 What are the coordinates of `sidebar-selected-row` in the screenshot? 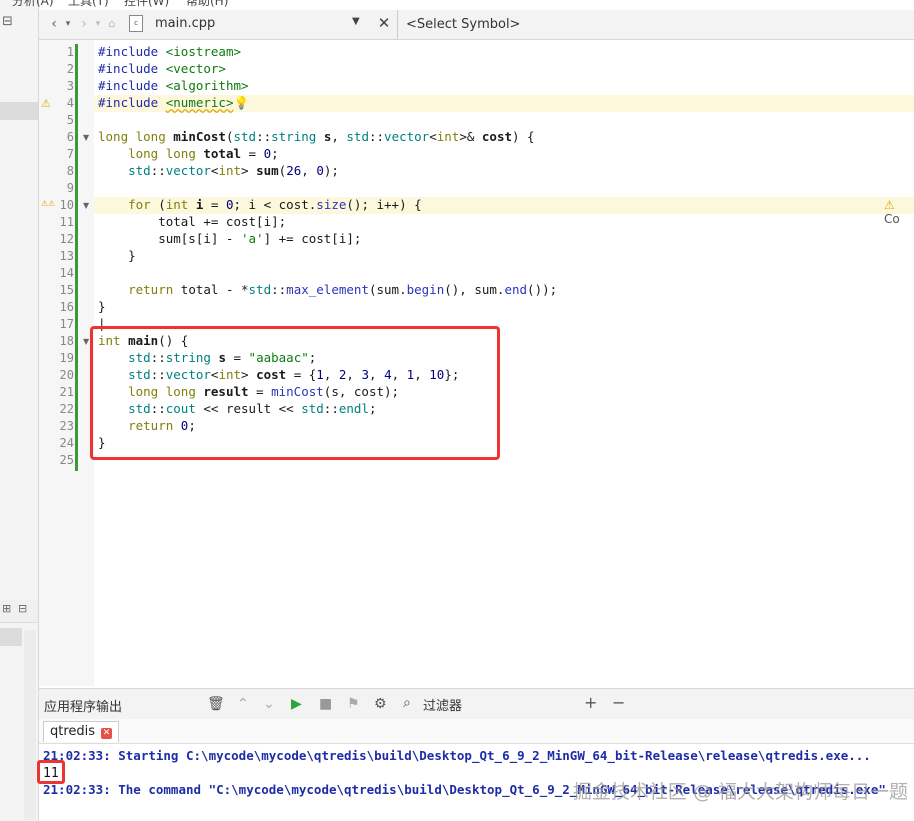 It's located at (19, 111).